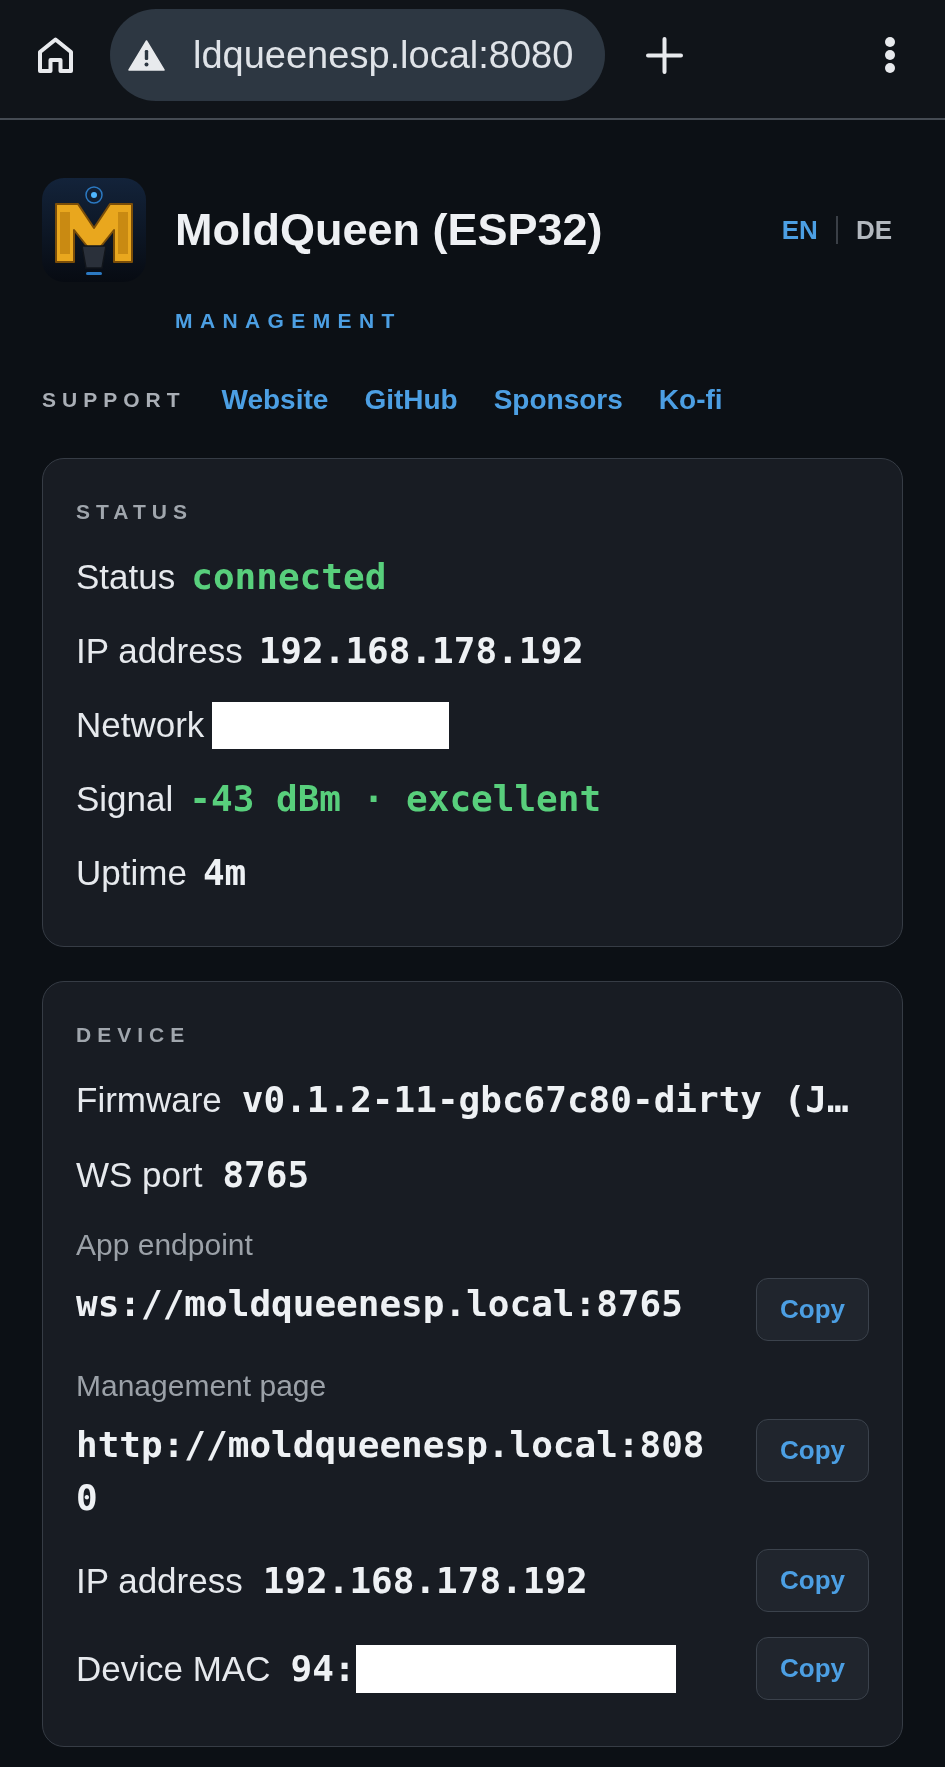  Describe the element at coordinates (411, 400) in the screenshot. I see `support-link: GitHub` at that location.